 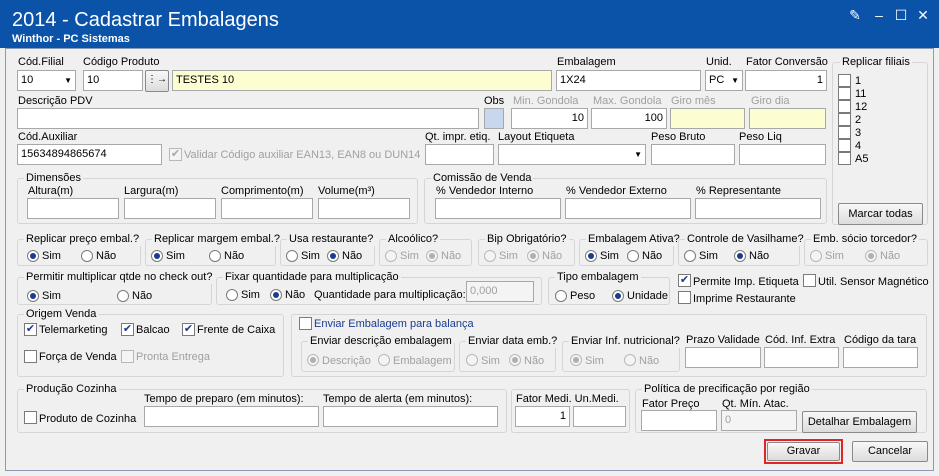 What do you see at coordinates (542, 416) in the screenshot?
I see `fator-medi-input: 1` at bounding box center [542, 416].